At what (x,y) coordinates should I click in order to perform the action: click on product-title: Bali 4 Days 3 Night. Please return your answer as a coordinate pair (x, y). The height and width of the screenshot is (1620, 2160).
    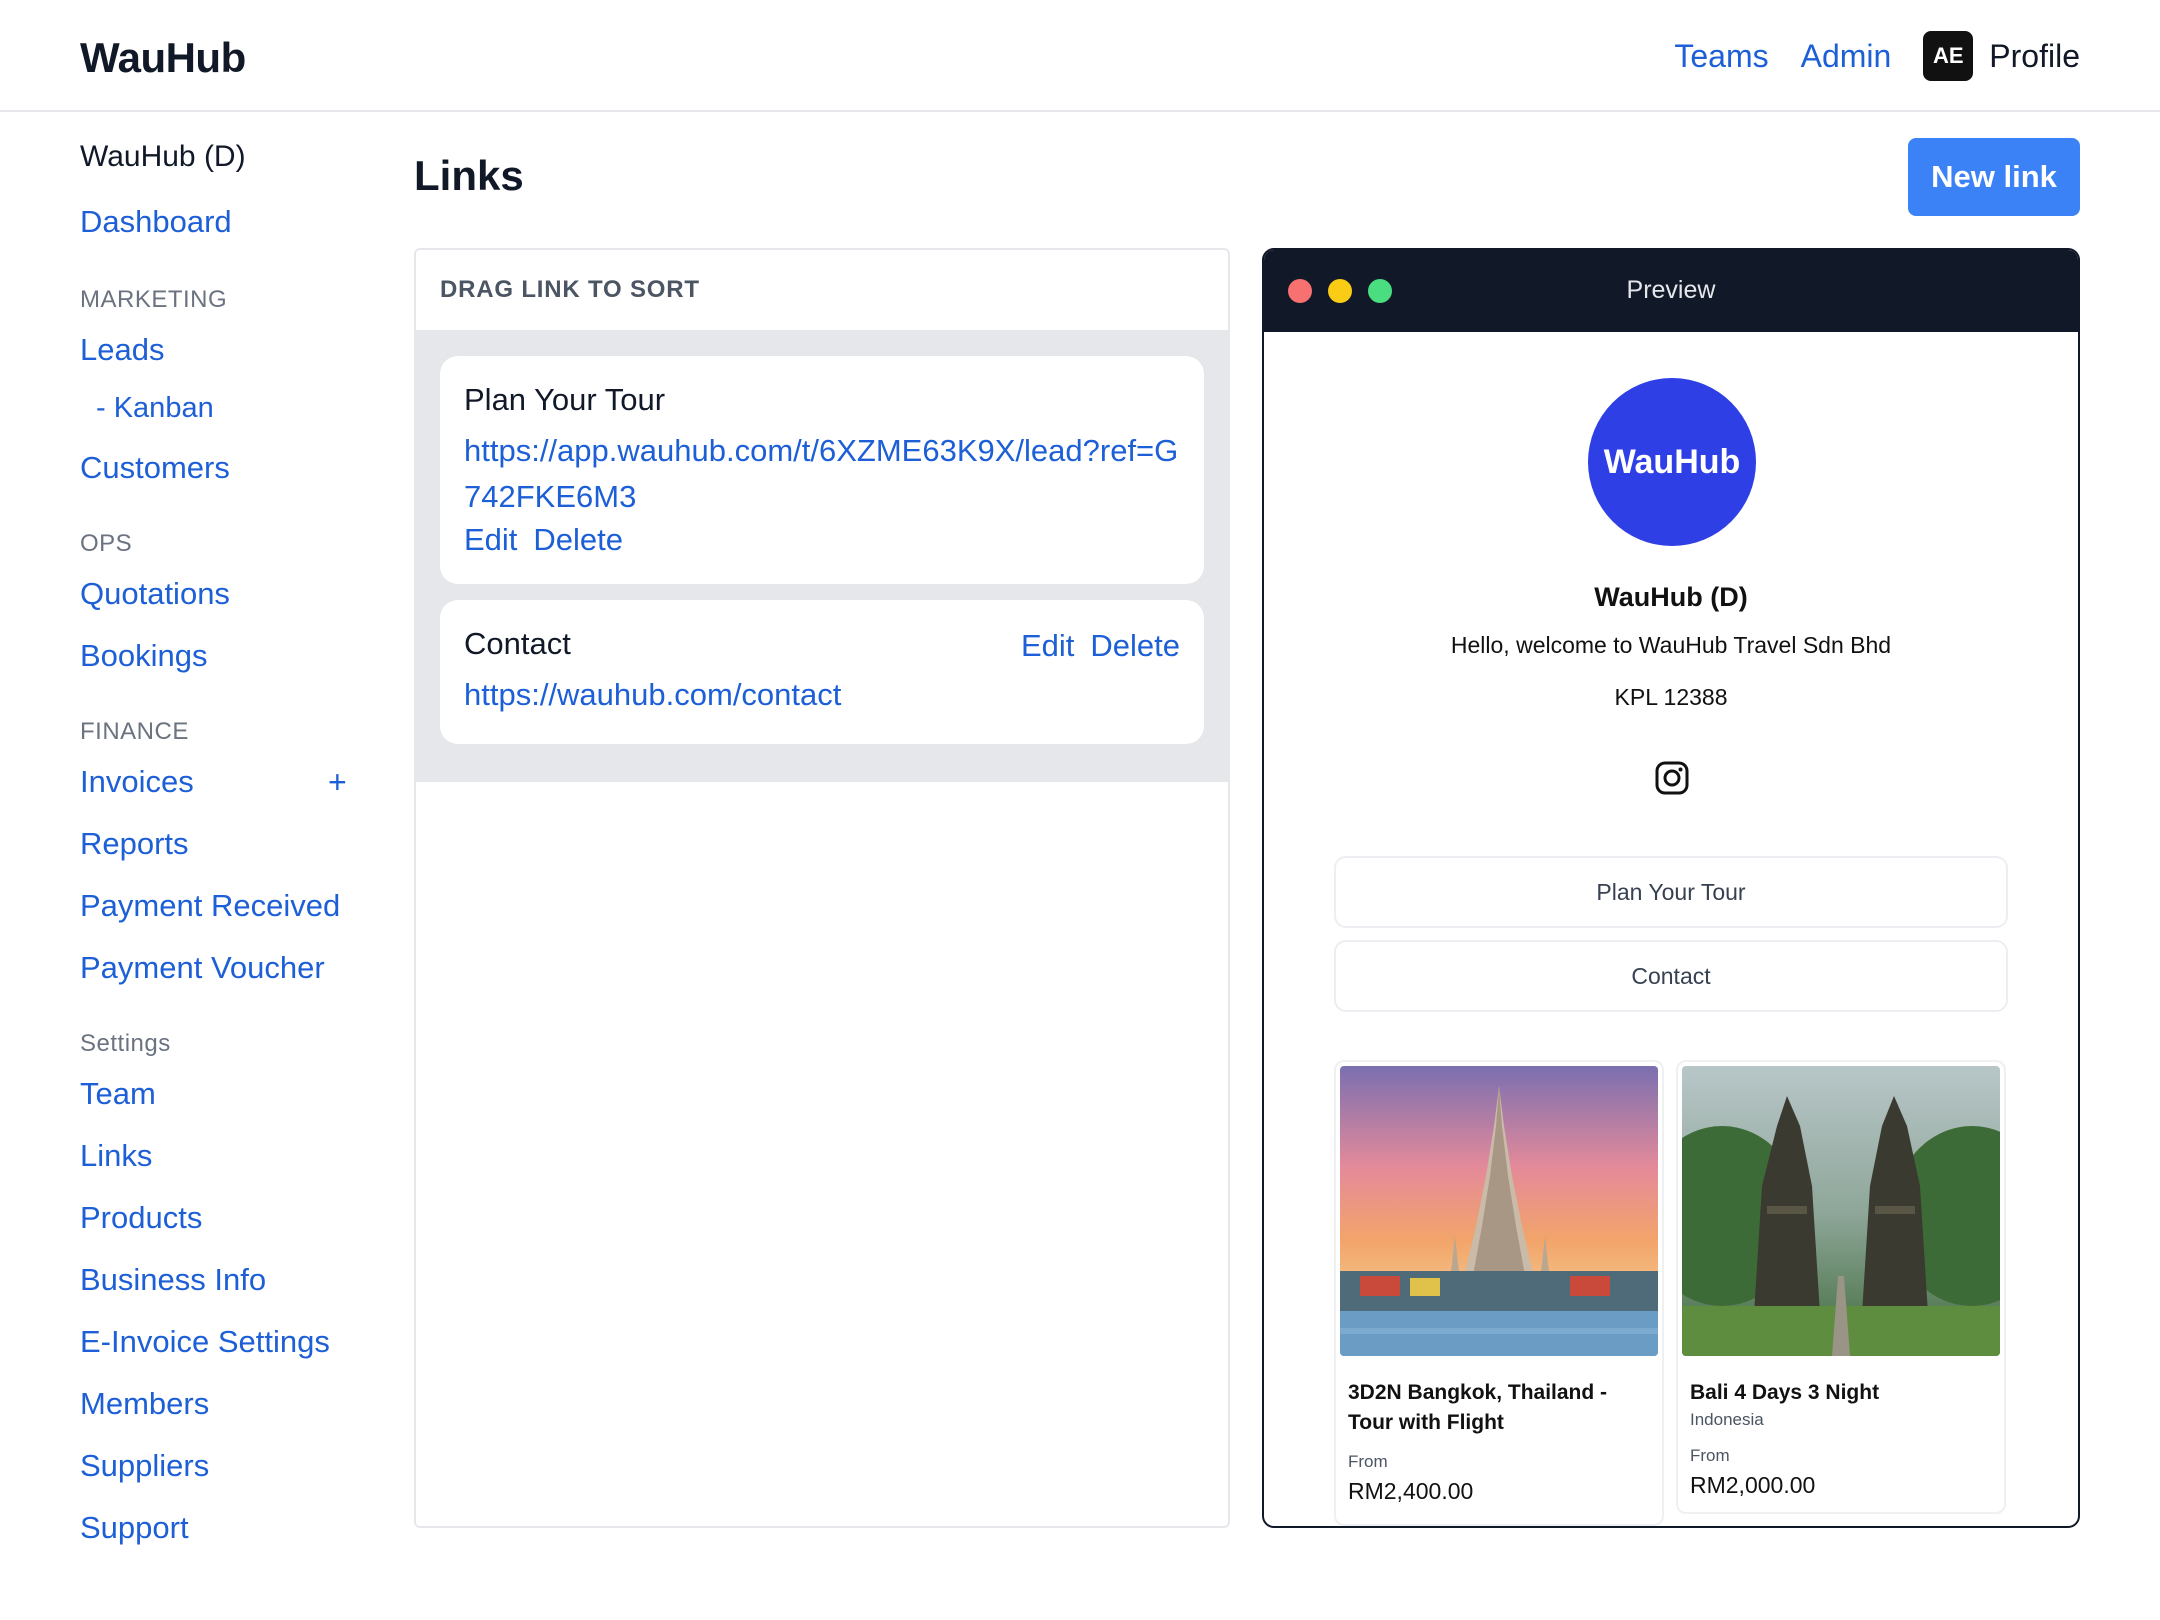
    Looking at the image, I should click on (1785, 1392).